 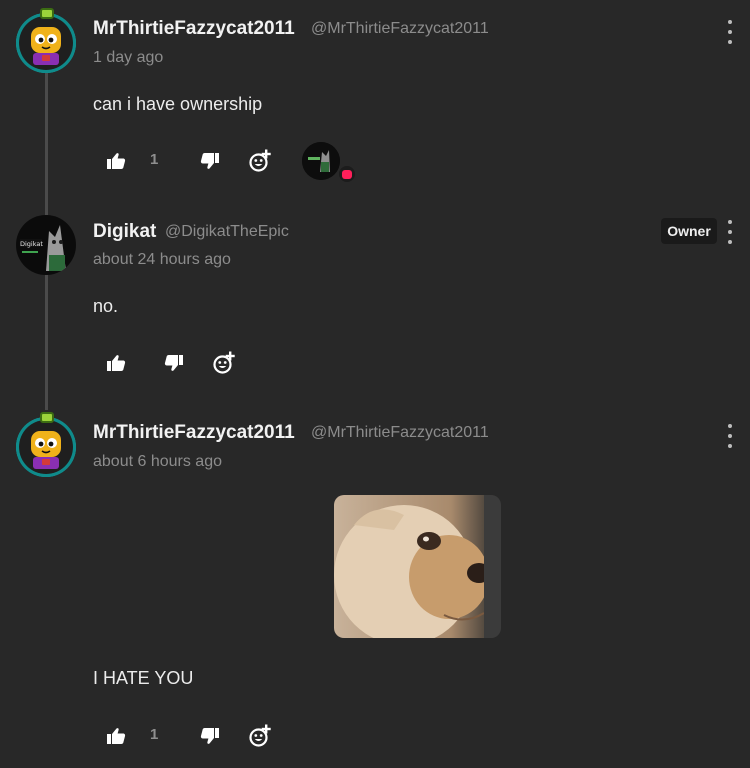 I want to click on crying-dog-image, so click(x=417, y=566).